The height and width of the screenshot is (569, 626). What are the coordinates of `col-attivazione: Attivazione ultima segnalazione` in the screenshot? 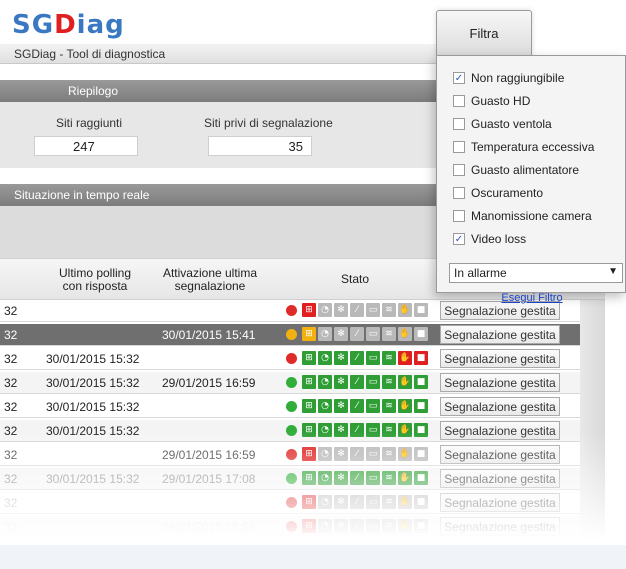 It's located at (210, 280).